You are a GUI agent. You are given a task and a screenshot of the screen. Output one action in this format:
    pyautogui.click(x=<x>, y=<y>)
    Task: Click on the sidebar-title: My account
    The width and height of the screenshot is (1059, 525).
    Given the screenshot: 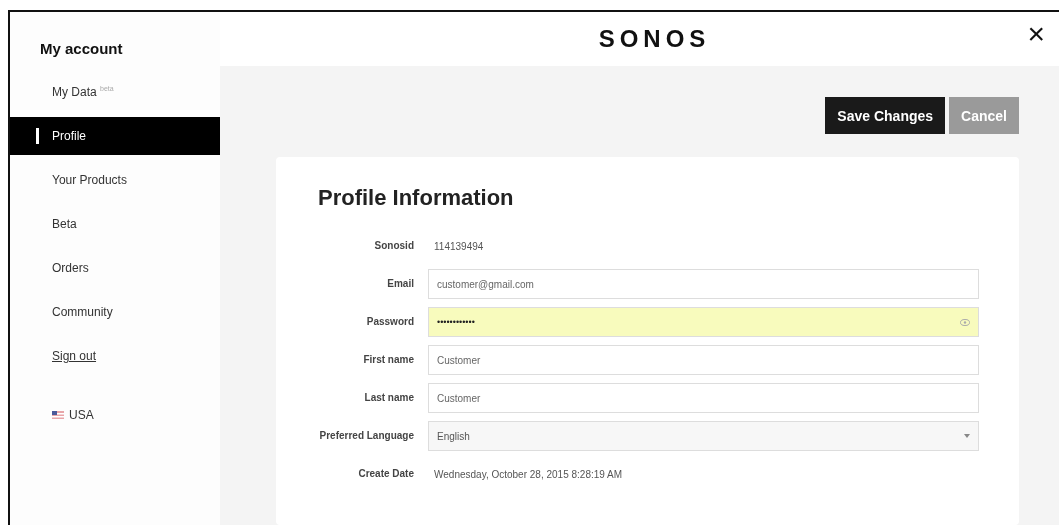 What is the action you would take?
    pyautogui.click(x=81, y=49)
    